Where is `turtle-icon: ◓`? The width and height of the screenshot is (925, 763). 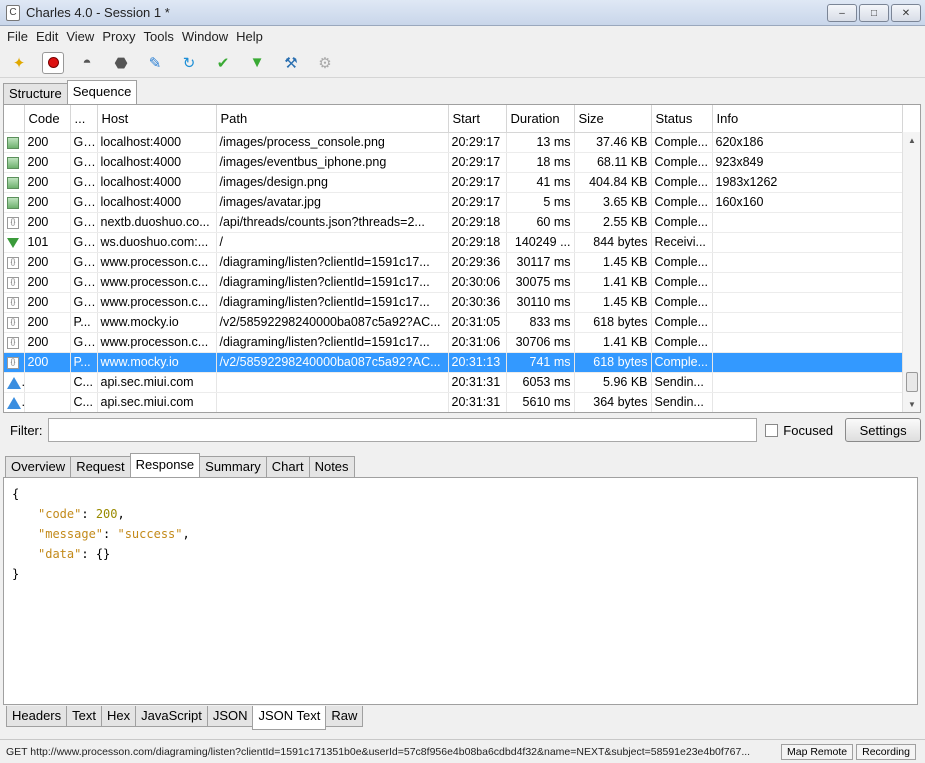
turtle-icon: ◓ is located at coordinates (87, 63).